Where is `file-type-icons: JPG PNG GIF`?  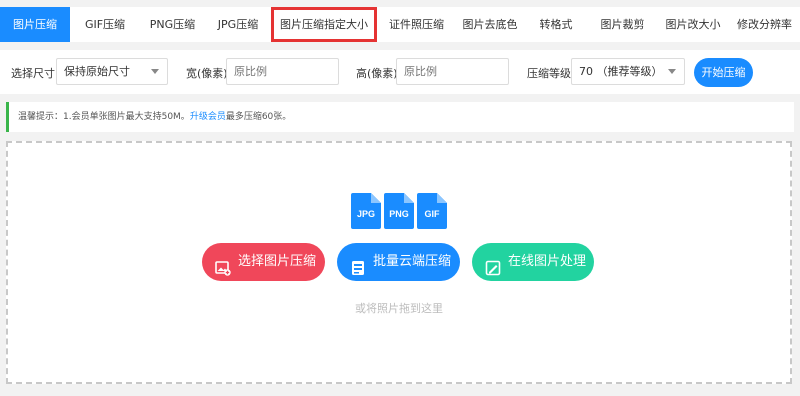
file-type-icons: JPG PNG GIF is located at coordinates (399, 211).